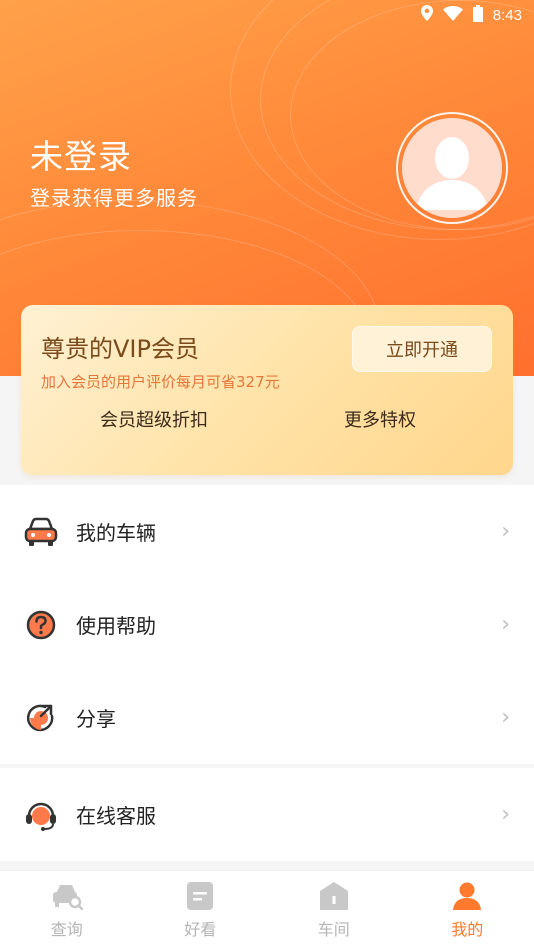  I want to click on car-icon, so click(41, 532).